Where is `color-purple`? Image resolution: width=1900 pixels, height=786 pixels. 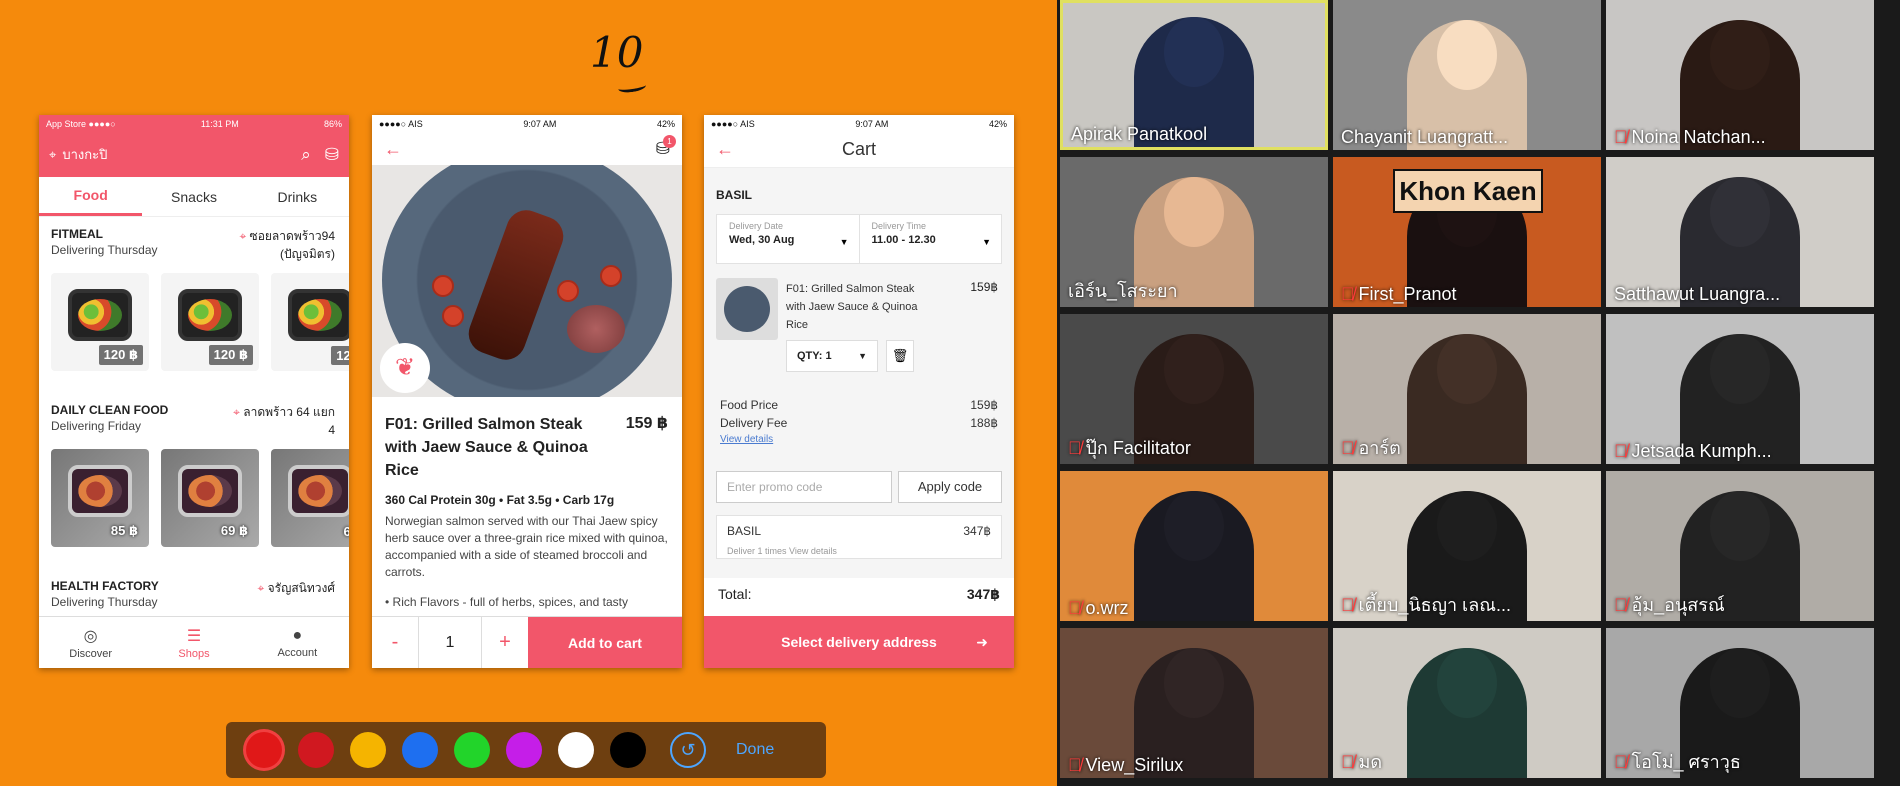 color-purple is located at coordinates (524, 750).